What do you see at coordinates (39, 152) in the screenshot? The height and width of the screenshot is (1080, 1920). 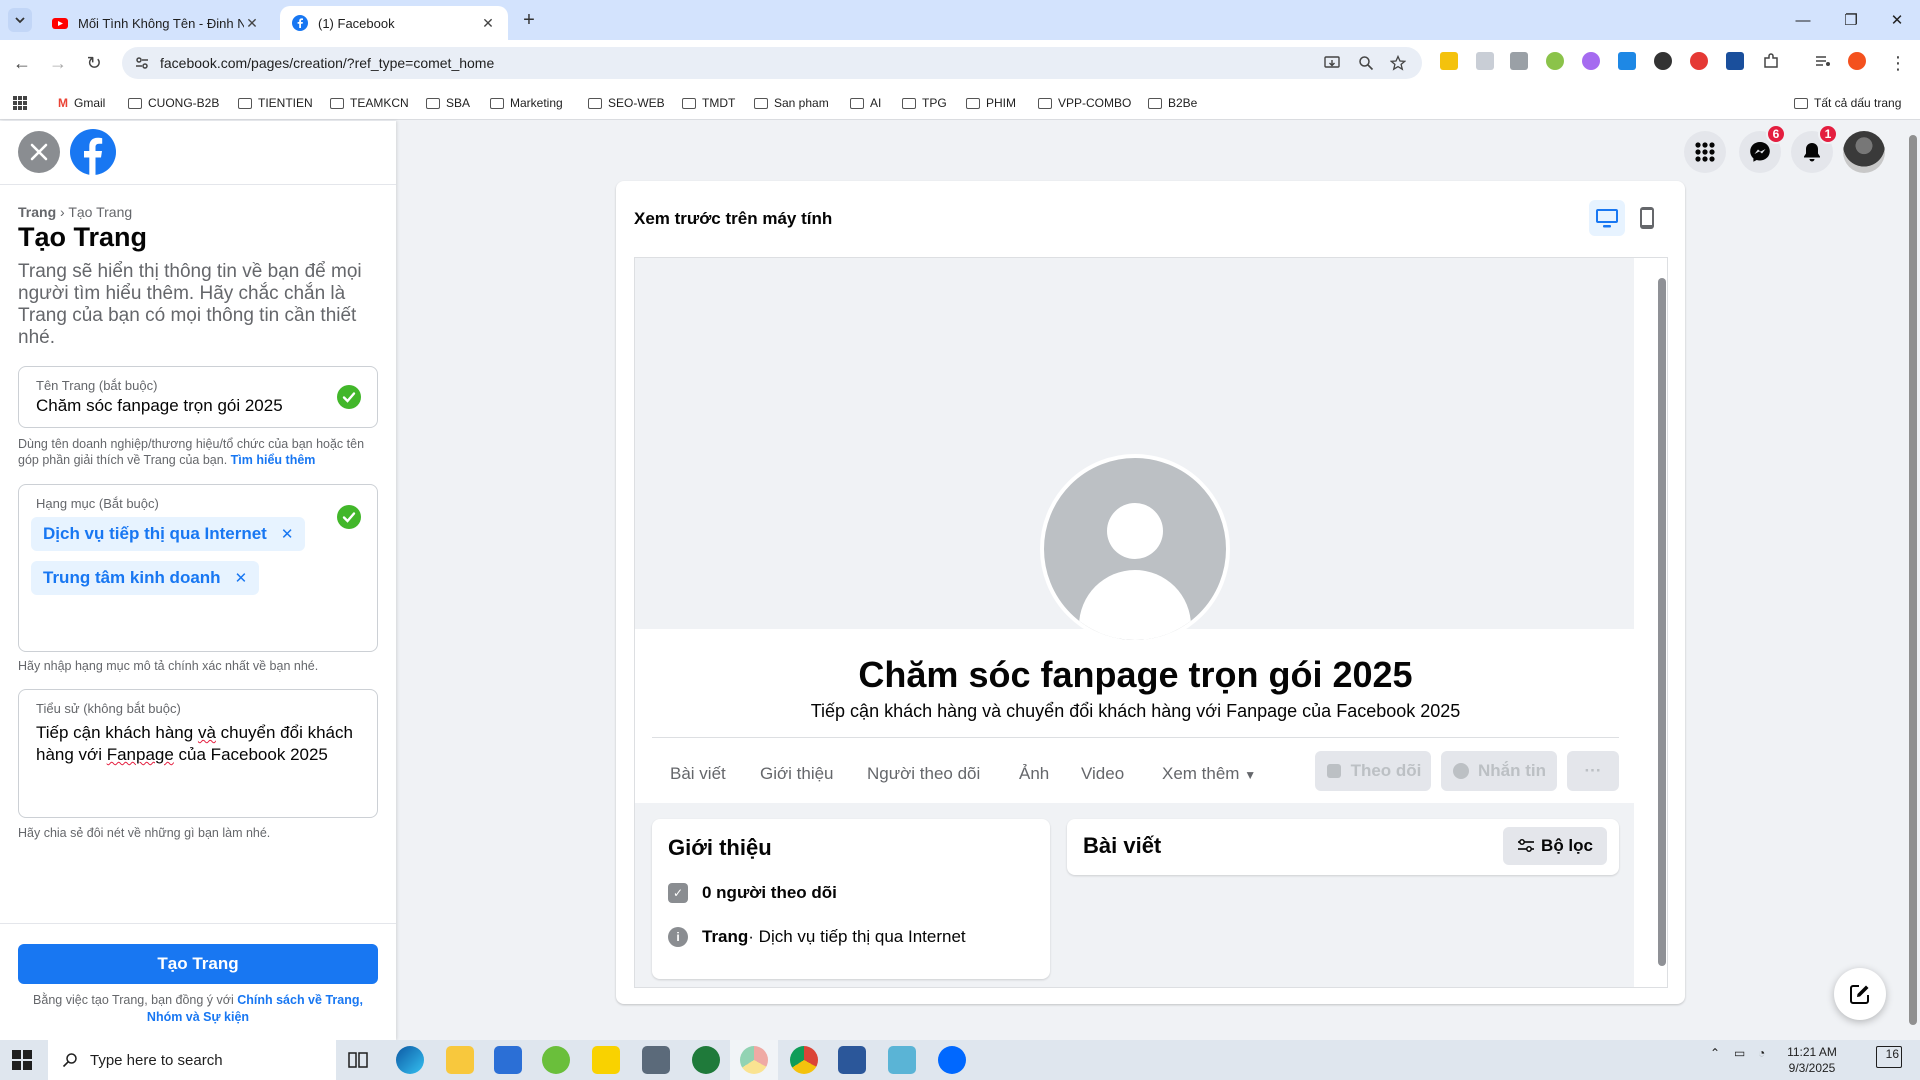 I see `close-button` at bounding box center [39, 152].